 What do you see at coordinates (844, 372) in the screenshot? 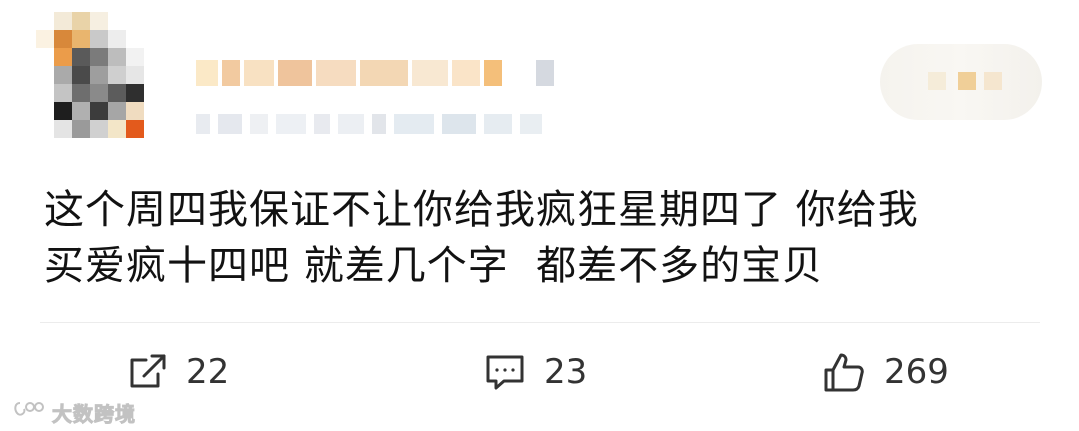
I see `thumbs-up-icon` at bounding box center [844, 372].